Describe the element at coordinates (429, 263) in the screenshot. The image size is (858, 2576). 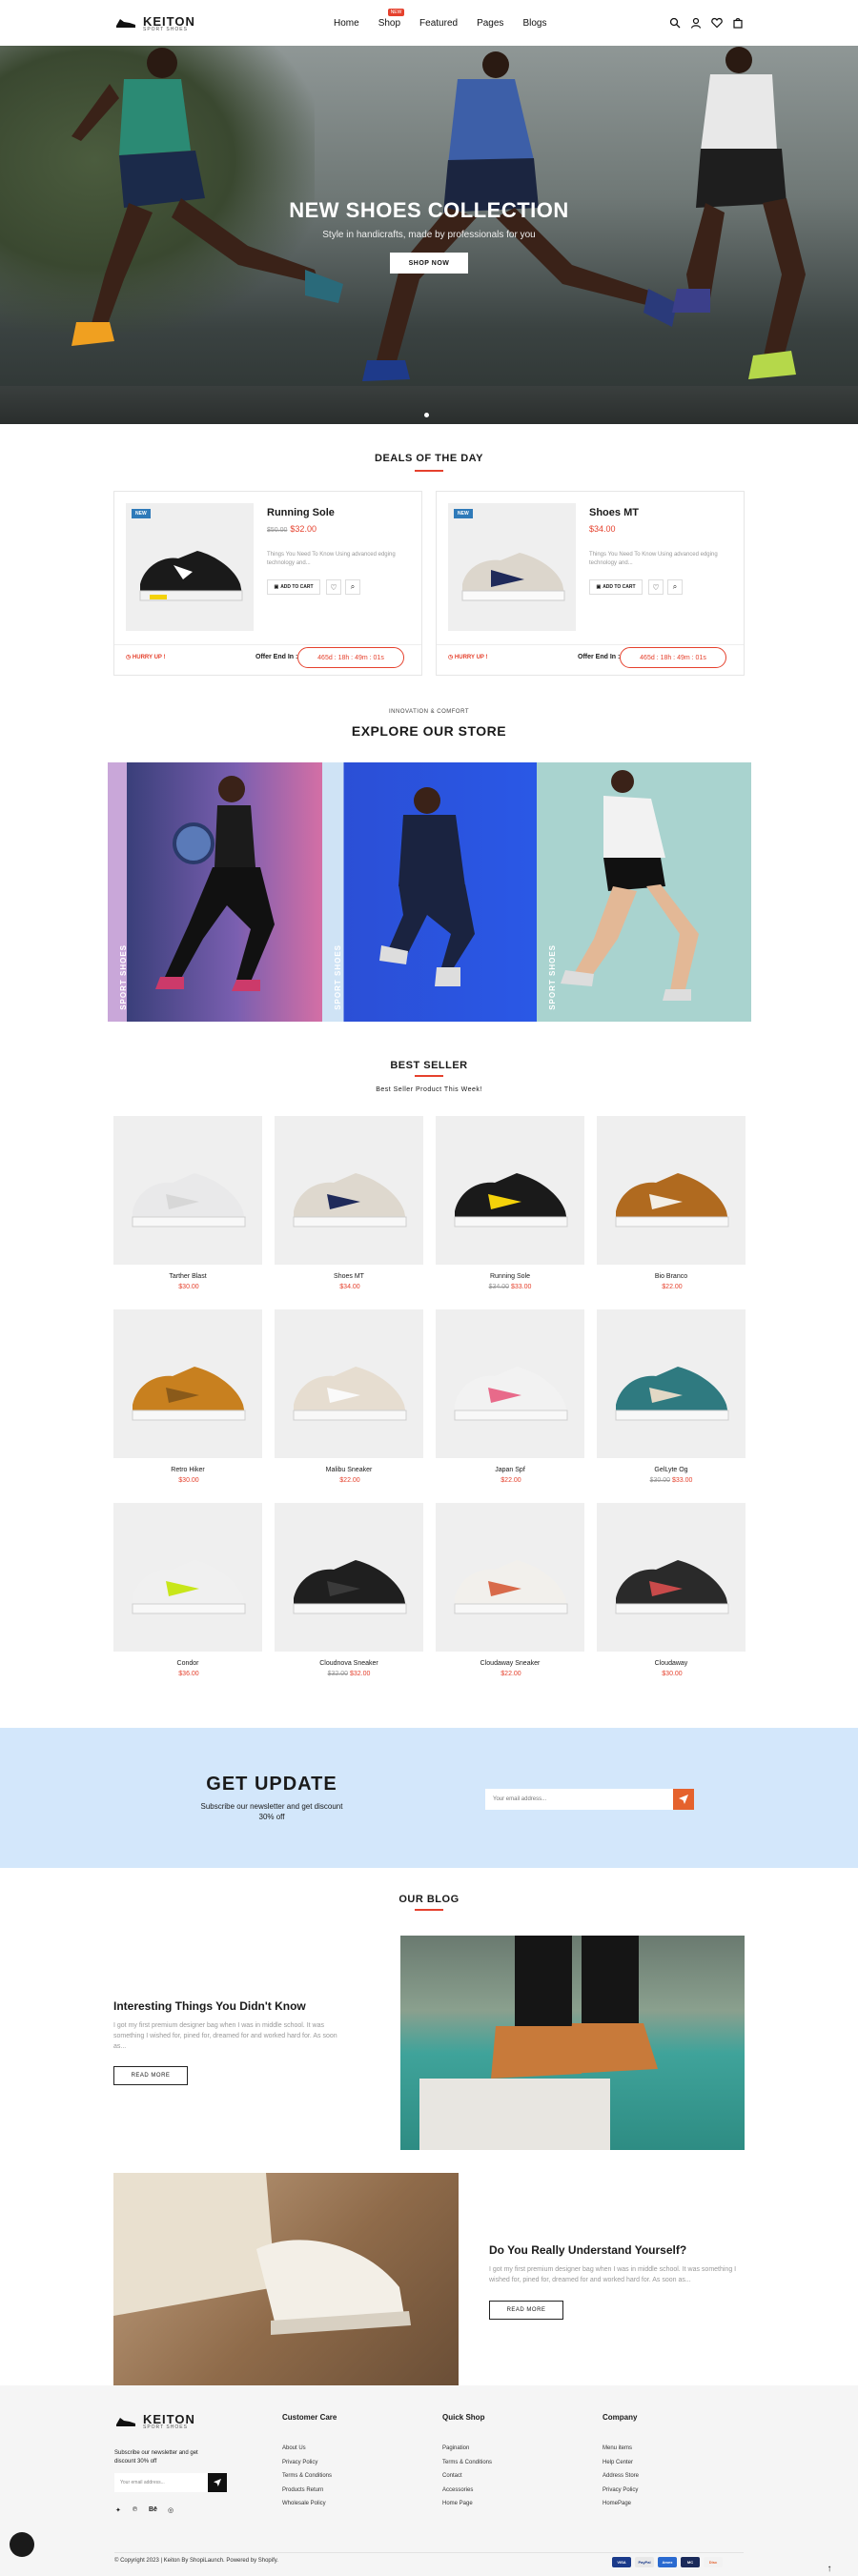
I see `shop-now-button: SHOP NOW` at that location.